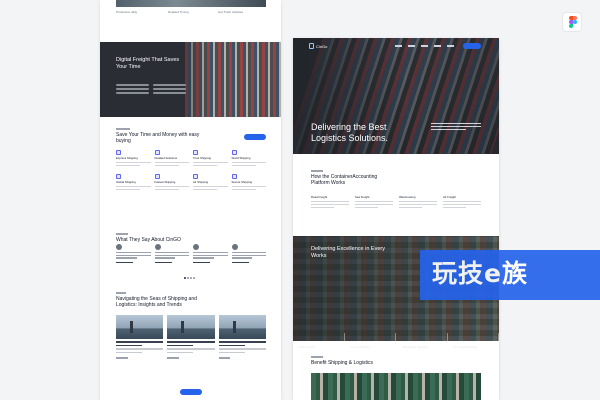 The image size is (600, 400). I want to click on testimonials-title: What They Say About CinGO, so click(148, 240).